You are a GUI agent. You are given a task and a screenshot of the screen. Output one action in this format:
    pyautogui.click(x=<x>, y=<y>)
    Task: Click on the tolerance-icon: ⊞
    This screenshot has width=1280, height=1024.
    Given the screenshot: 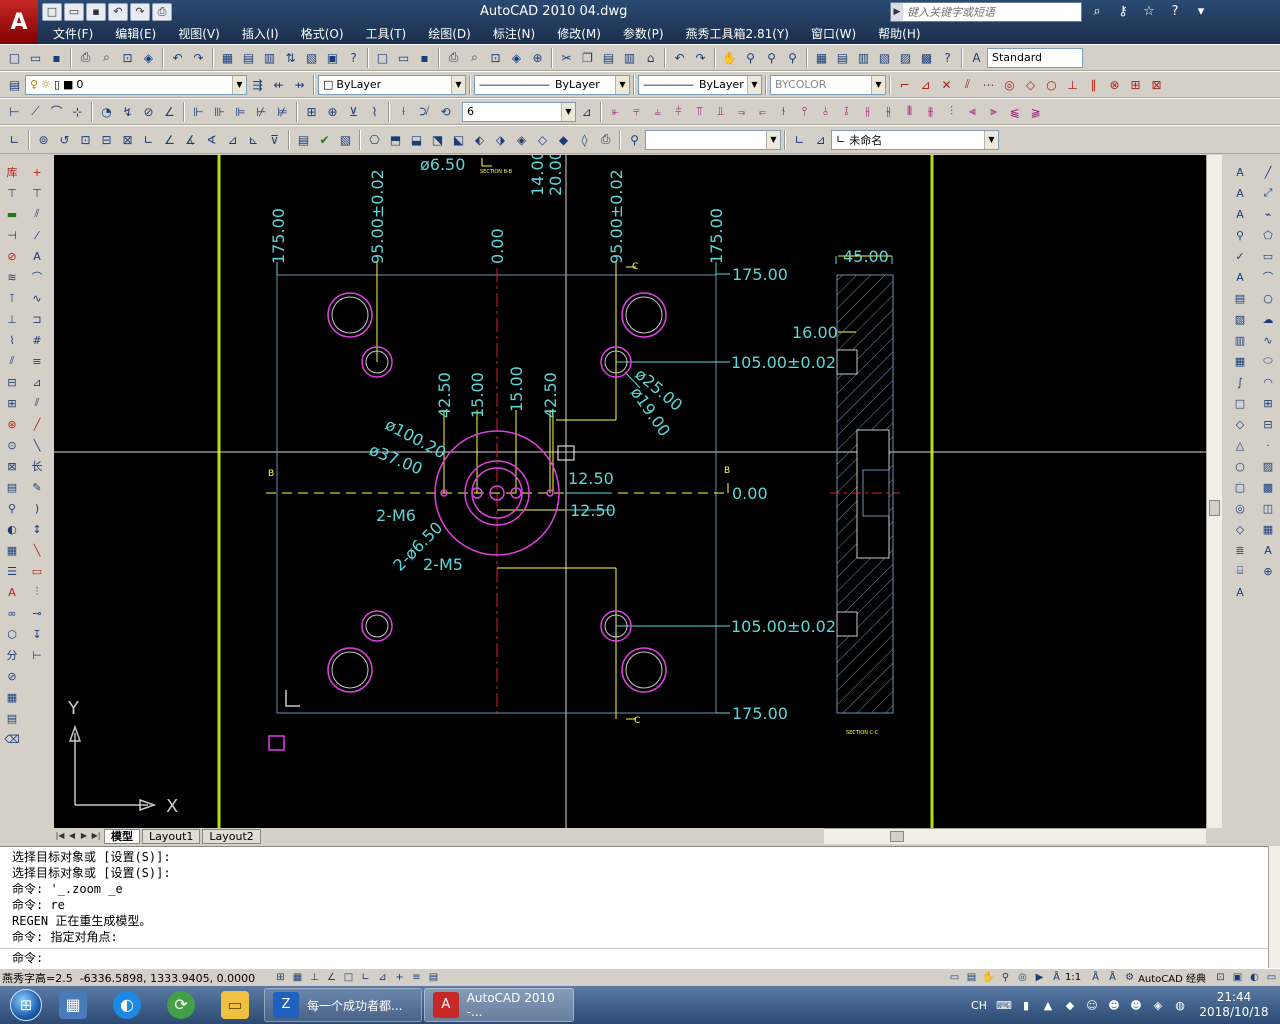 What is the action you would take?
    pyautogui.click(x=311, y=111)
    